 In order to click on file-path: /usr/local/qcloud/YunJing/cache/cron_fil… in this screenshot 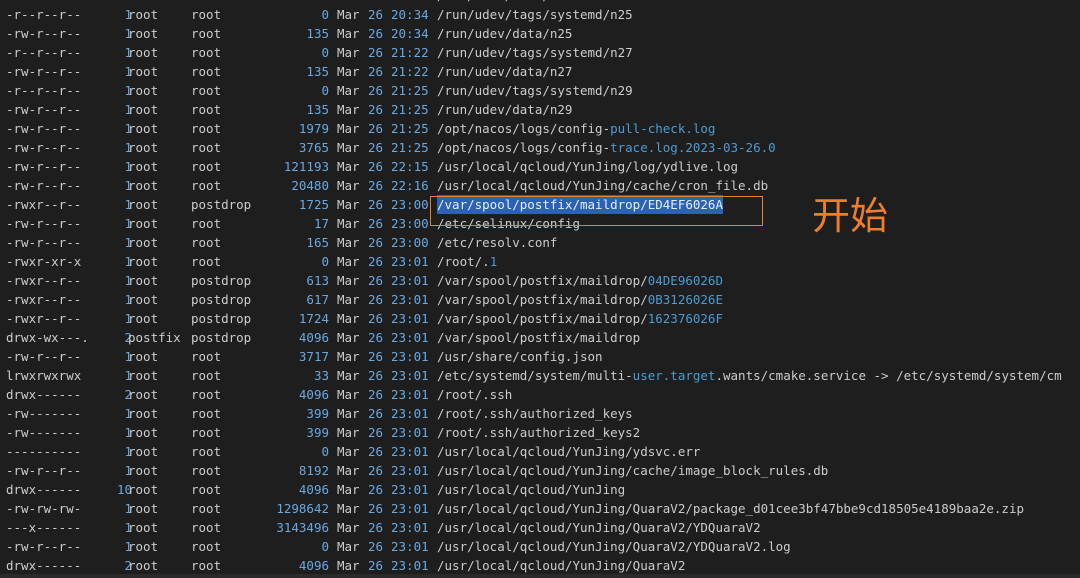, I will do `click(602, 185)`.